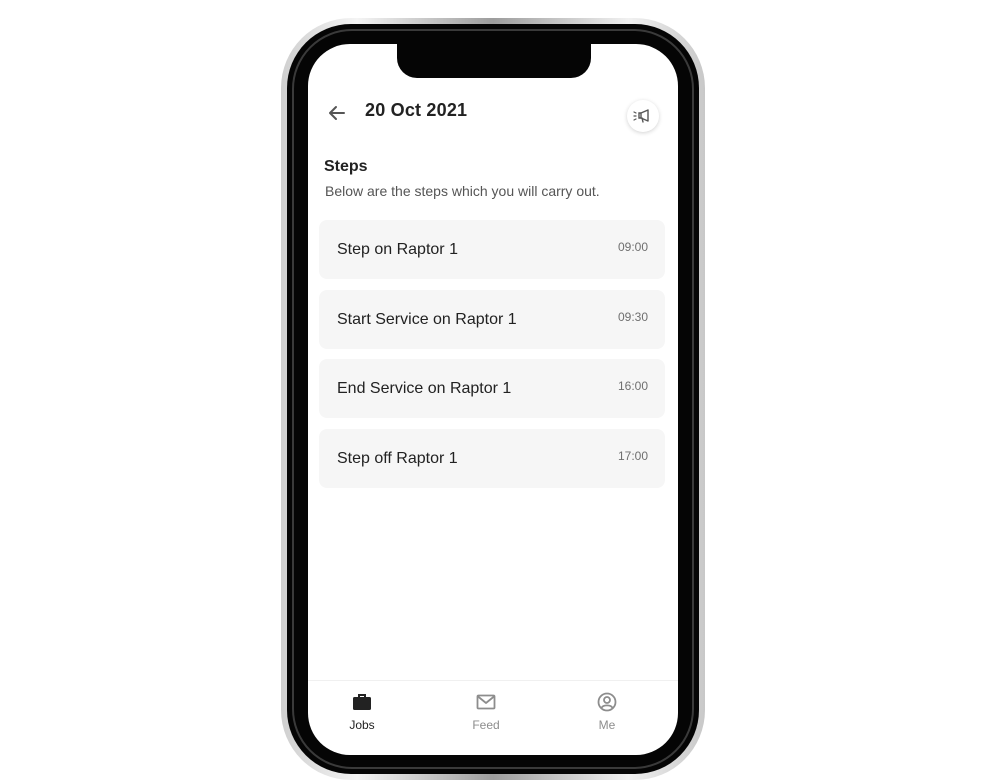  I want to click on user-circle-icon, so click(607, 702).